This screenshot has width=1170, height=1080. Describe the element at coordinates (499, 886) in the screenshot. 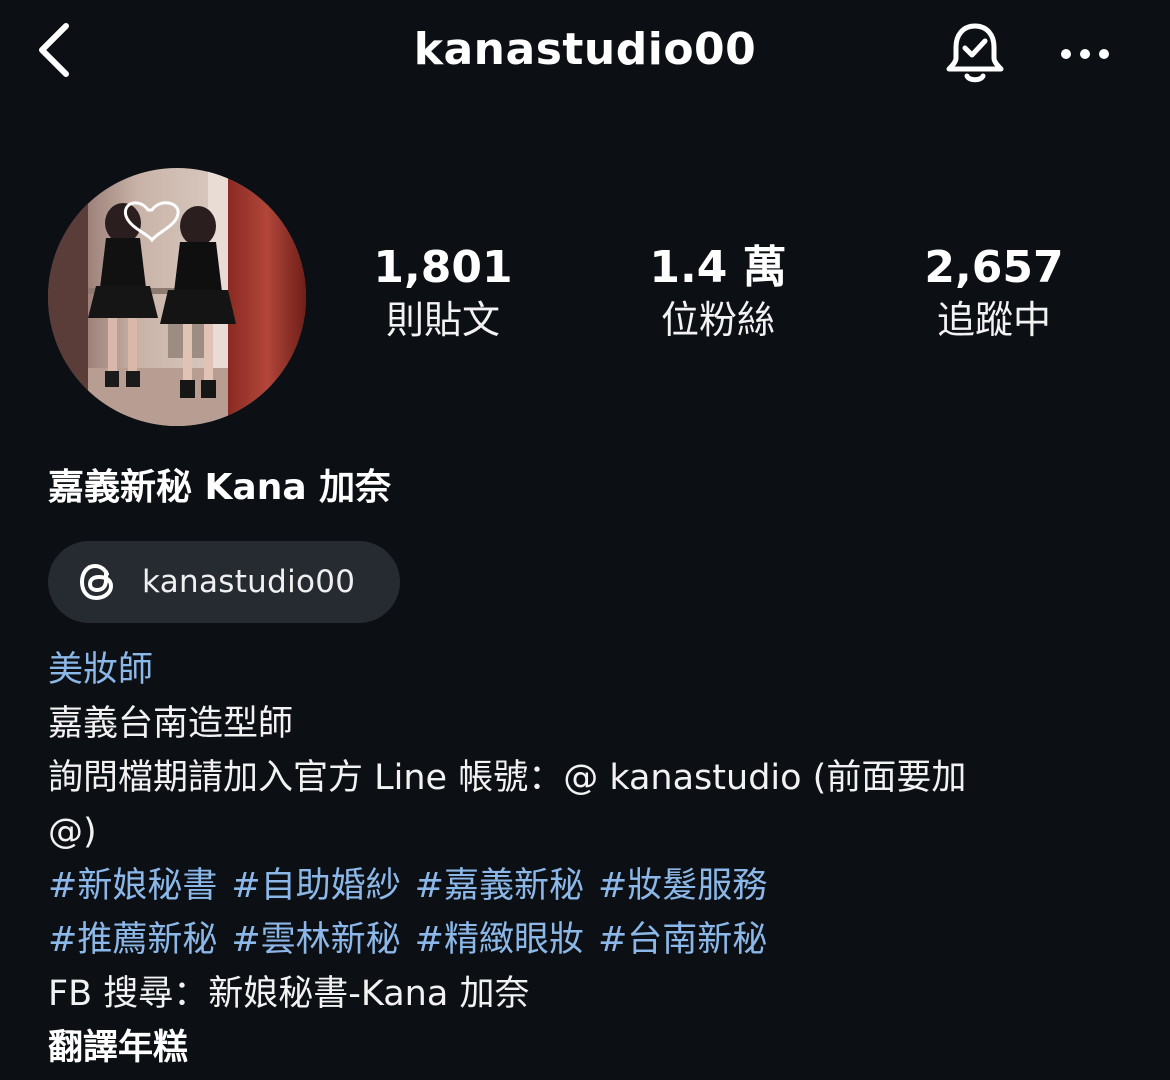

I see `hashtag-link: #嘉義新秘` at that location.